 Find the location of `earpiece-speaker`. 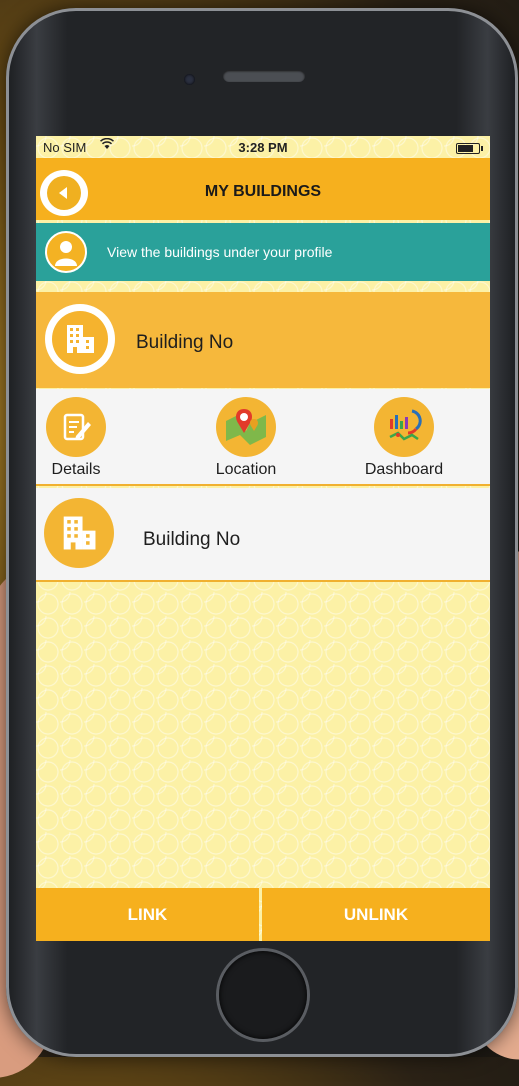

earpiece-speaker is located at coordinates (264, 76).